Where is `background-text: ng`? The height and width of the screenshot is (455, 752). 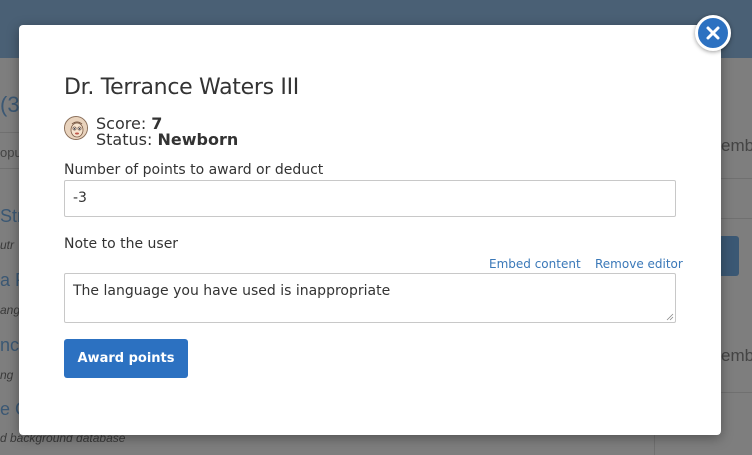 background-text: ng is located at coordinates (7, 375).